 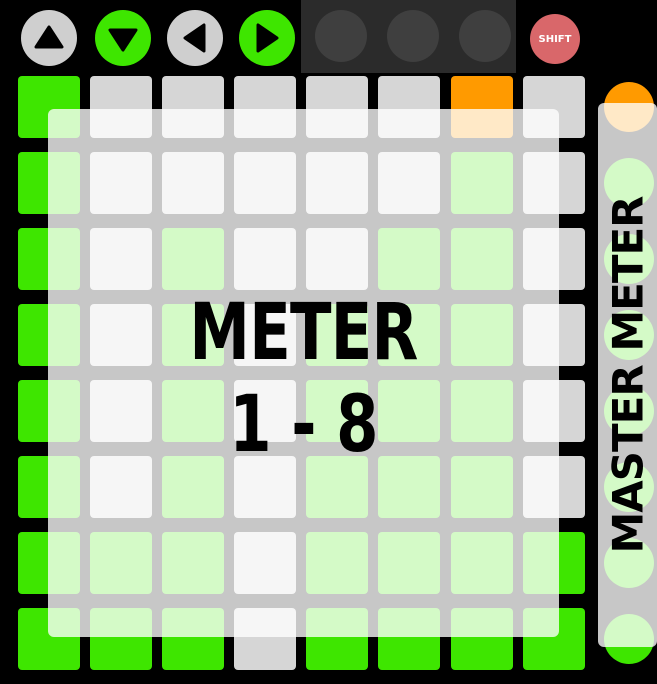 I want to click on session-button, so click(x=341, y=36).